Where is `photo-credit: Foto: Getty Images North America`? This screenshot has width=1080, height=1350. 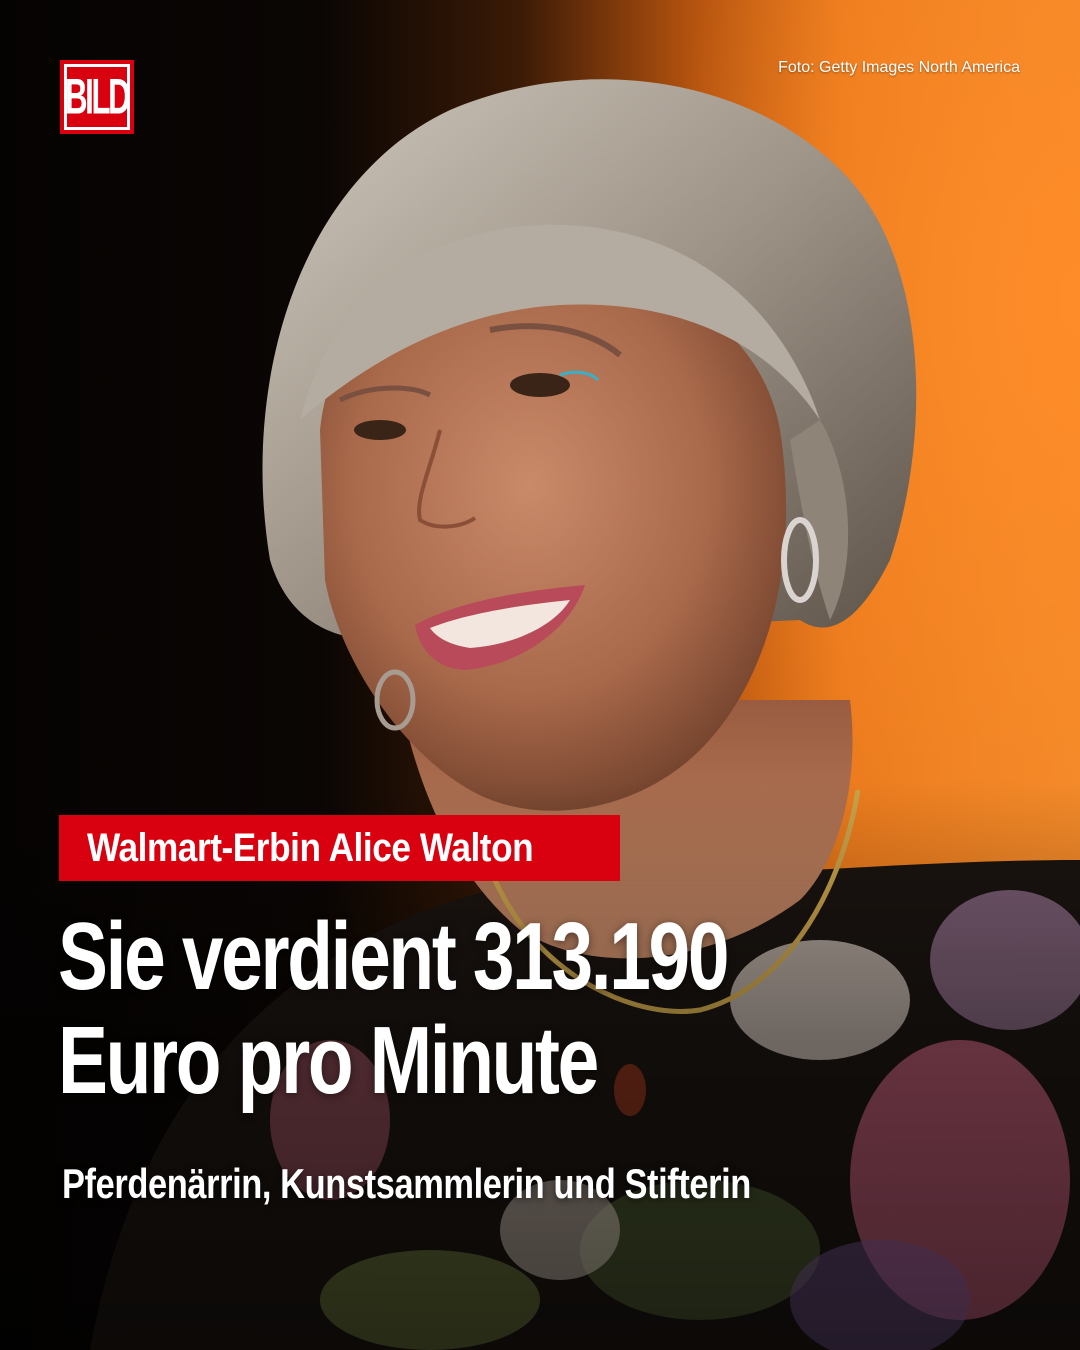
photo-credit: Foto: Getty Images North America is located at coordinates (899, 67).